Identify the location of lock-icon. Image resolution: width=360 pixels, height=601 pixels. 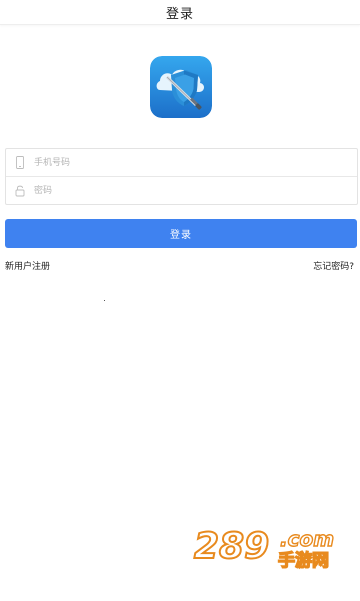
(20, 191).